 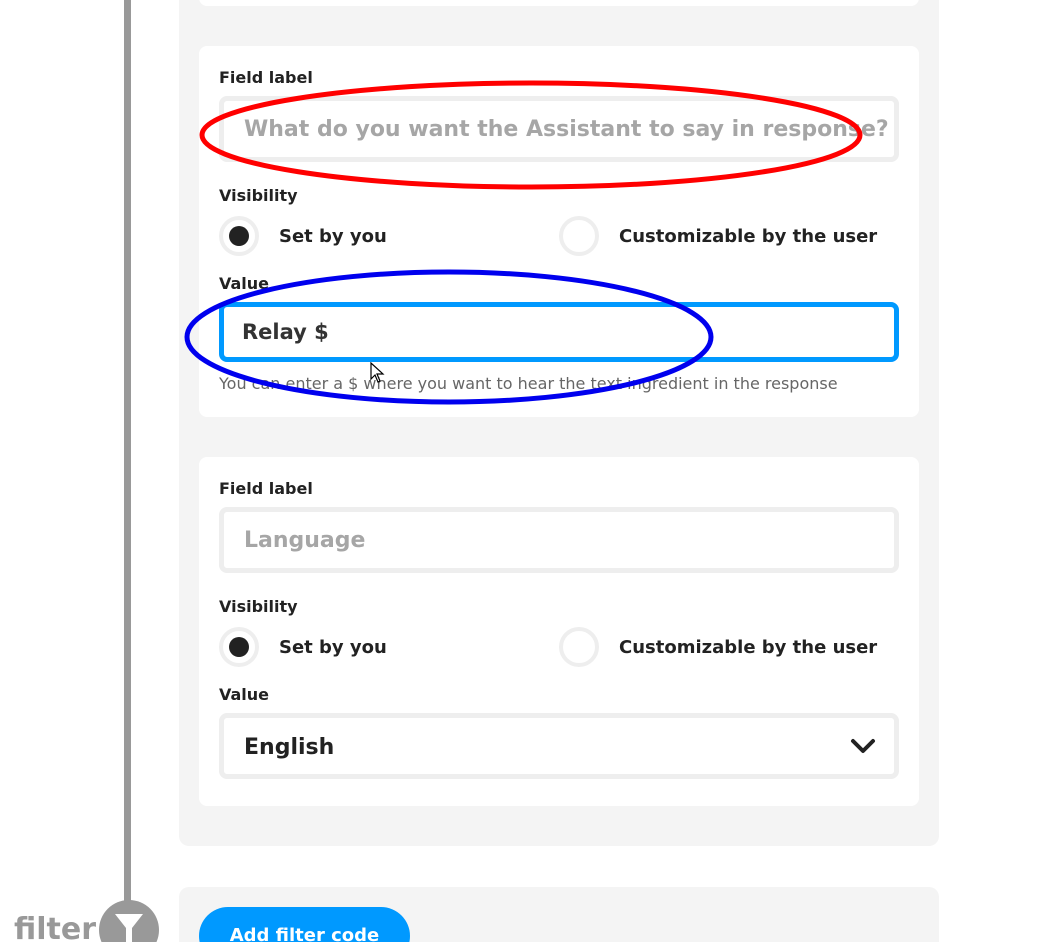 What do you see at coordinates (55, 927) in the screenshot?
I see `filter-step-label: filter` at bounding box center [55, 927].